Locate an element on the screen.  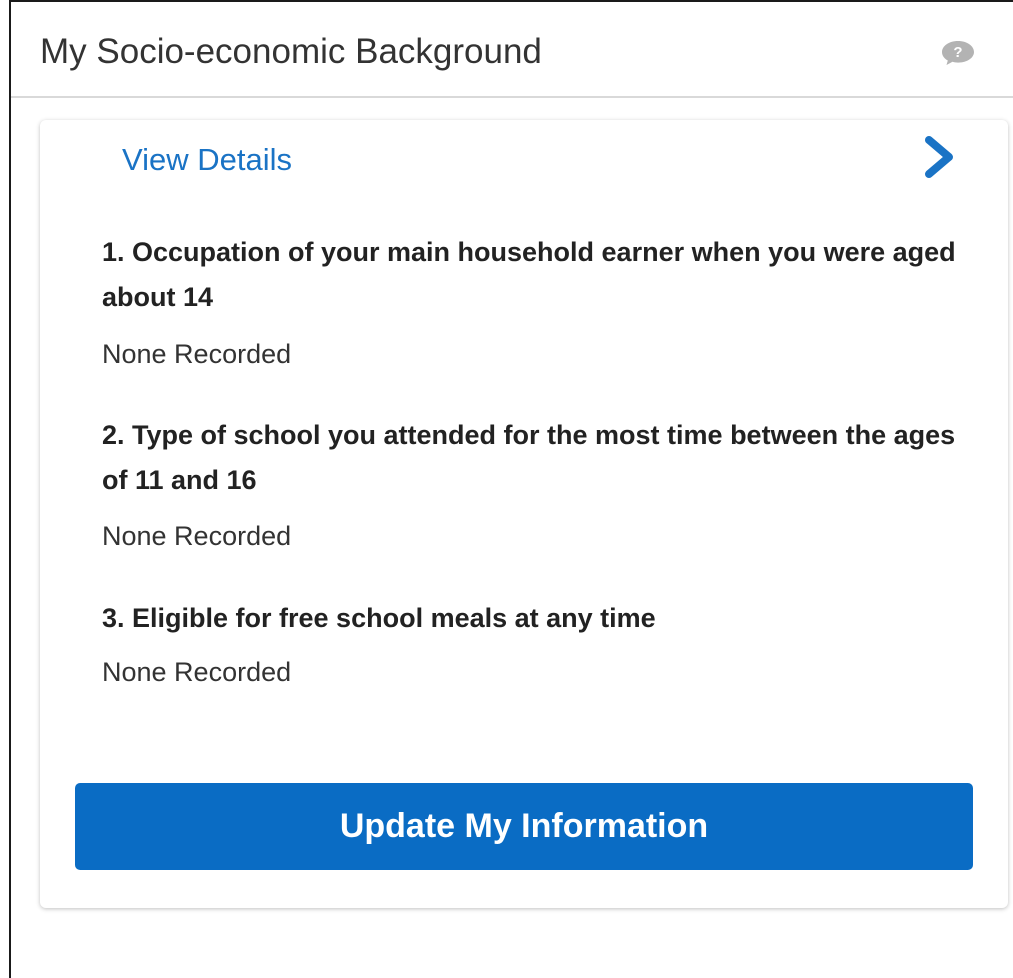
widget-header: My Socio-economic Background ? is located at coordinates (512, 50).